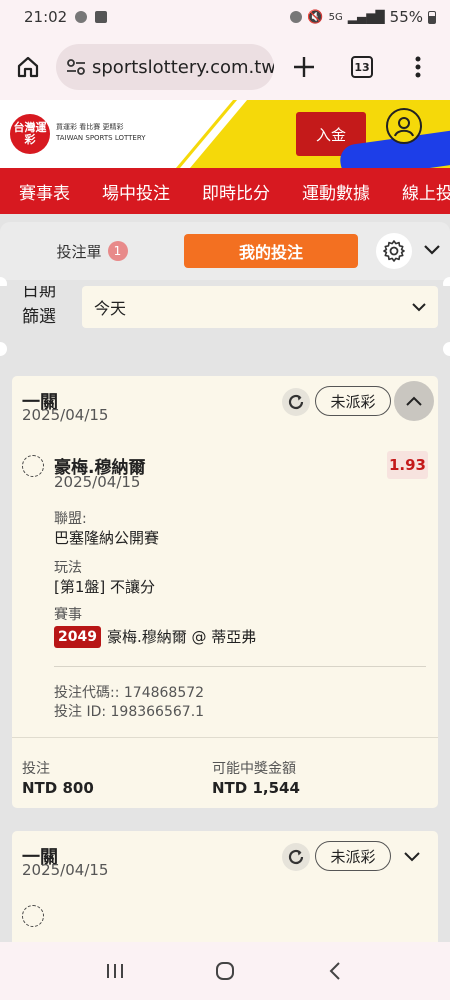 Image resolution: width=450 pixels, height=1000 pixels. I want to click on alarm-icon, so click(296, 17).